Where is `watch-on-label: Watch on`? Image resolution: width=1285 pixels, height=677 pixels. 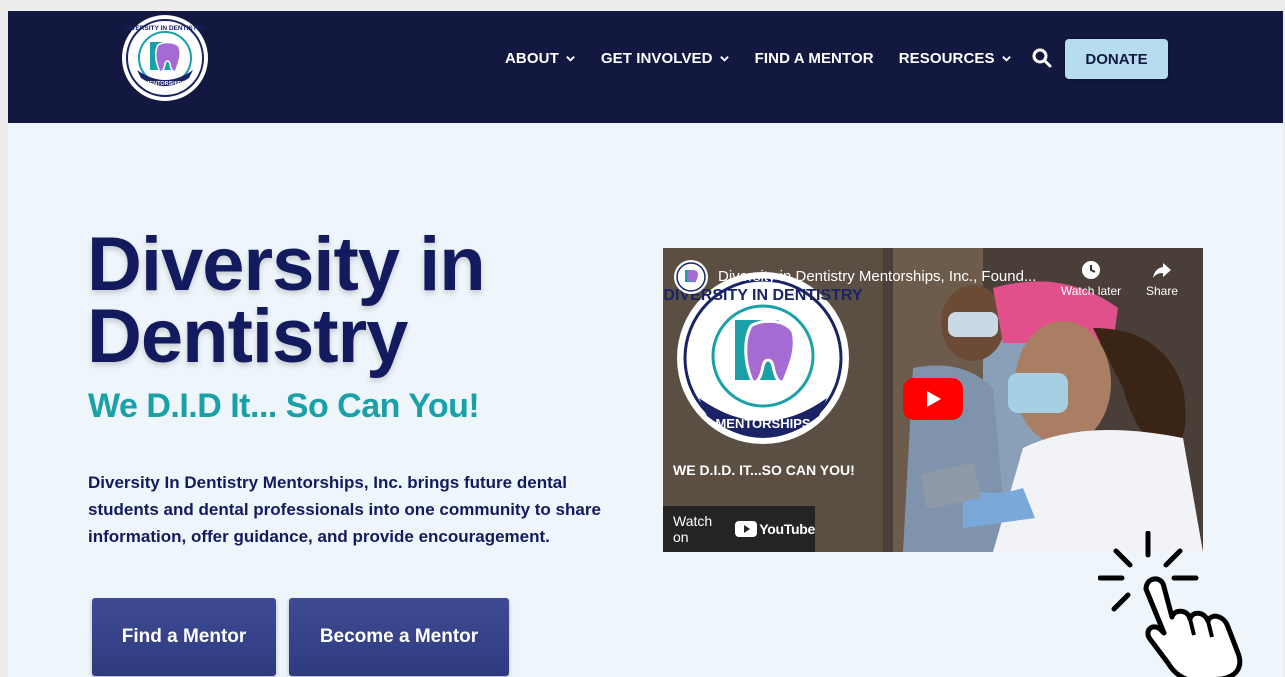 watch-on-label: Watch on is located at coordinates (693, 529).